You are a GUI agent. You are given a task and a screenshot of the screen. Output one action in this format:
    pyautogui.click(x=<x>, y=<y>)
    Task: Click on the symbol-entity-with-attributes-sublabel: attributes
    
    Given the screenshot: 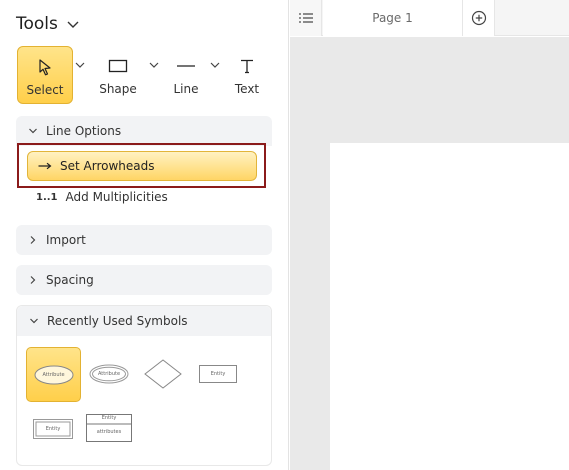 What is the action you would take?
    pyautogui.click(x=109, y=432)
    